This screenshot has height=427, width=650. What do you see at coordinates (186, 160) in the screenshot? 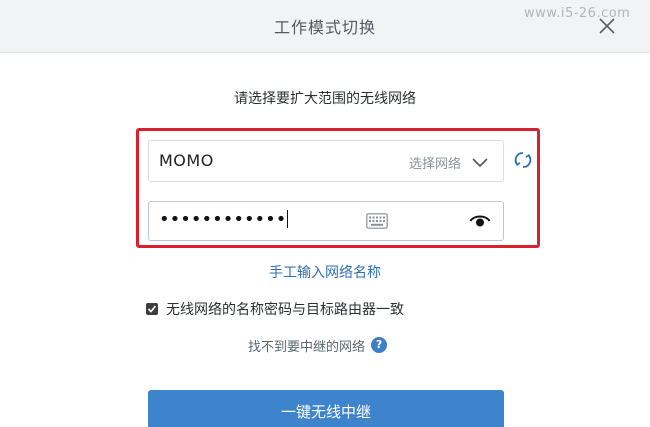
I see `ssid-value: MOMO` at bounding box center [186, 160].